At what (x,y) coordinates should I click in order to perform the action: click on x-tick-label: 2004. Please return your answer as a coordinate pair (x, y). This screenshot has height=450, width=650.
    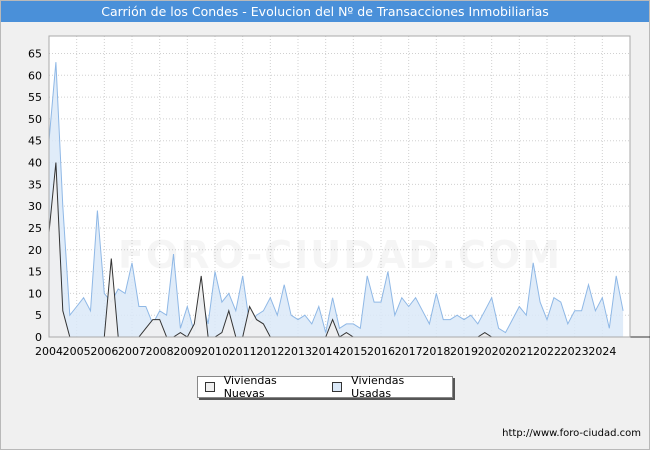
    Looking at the image, I should click on (49, 351).